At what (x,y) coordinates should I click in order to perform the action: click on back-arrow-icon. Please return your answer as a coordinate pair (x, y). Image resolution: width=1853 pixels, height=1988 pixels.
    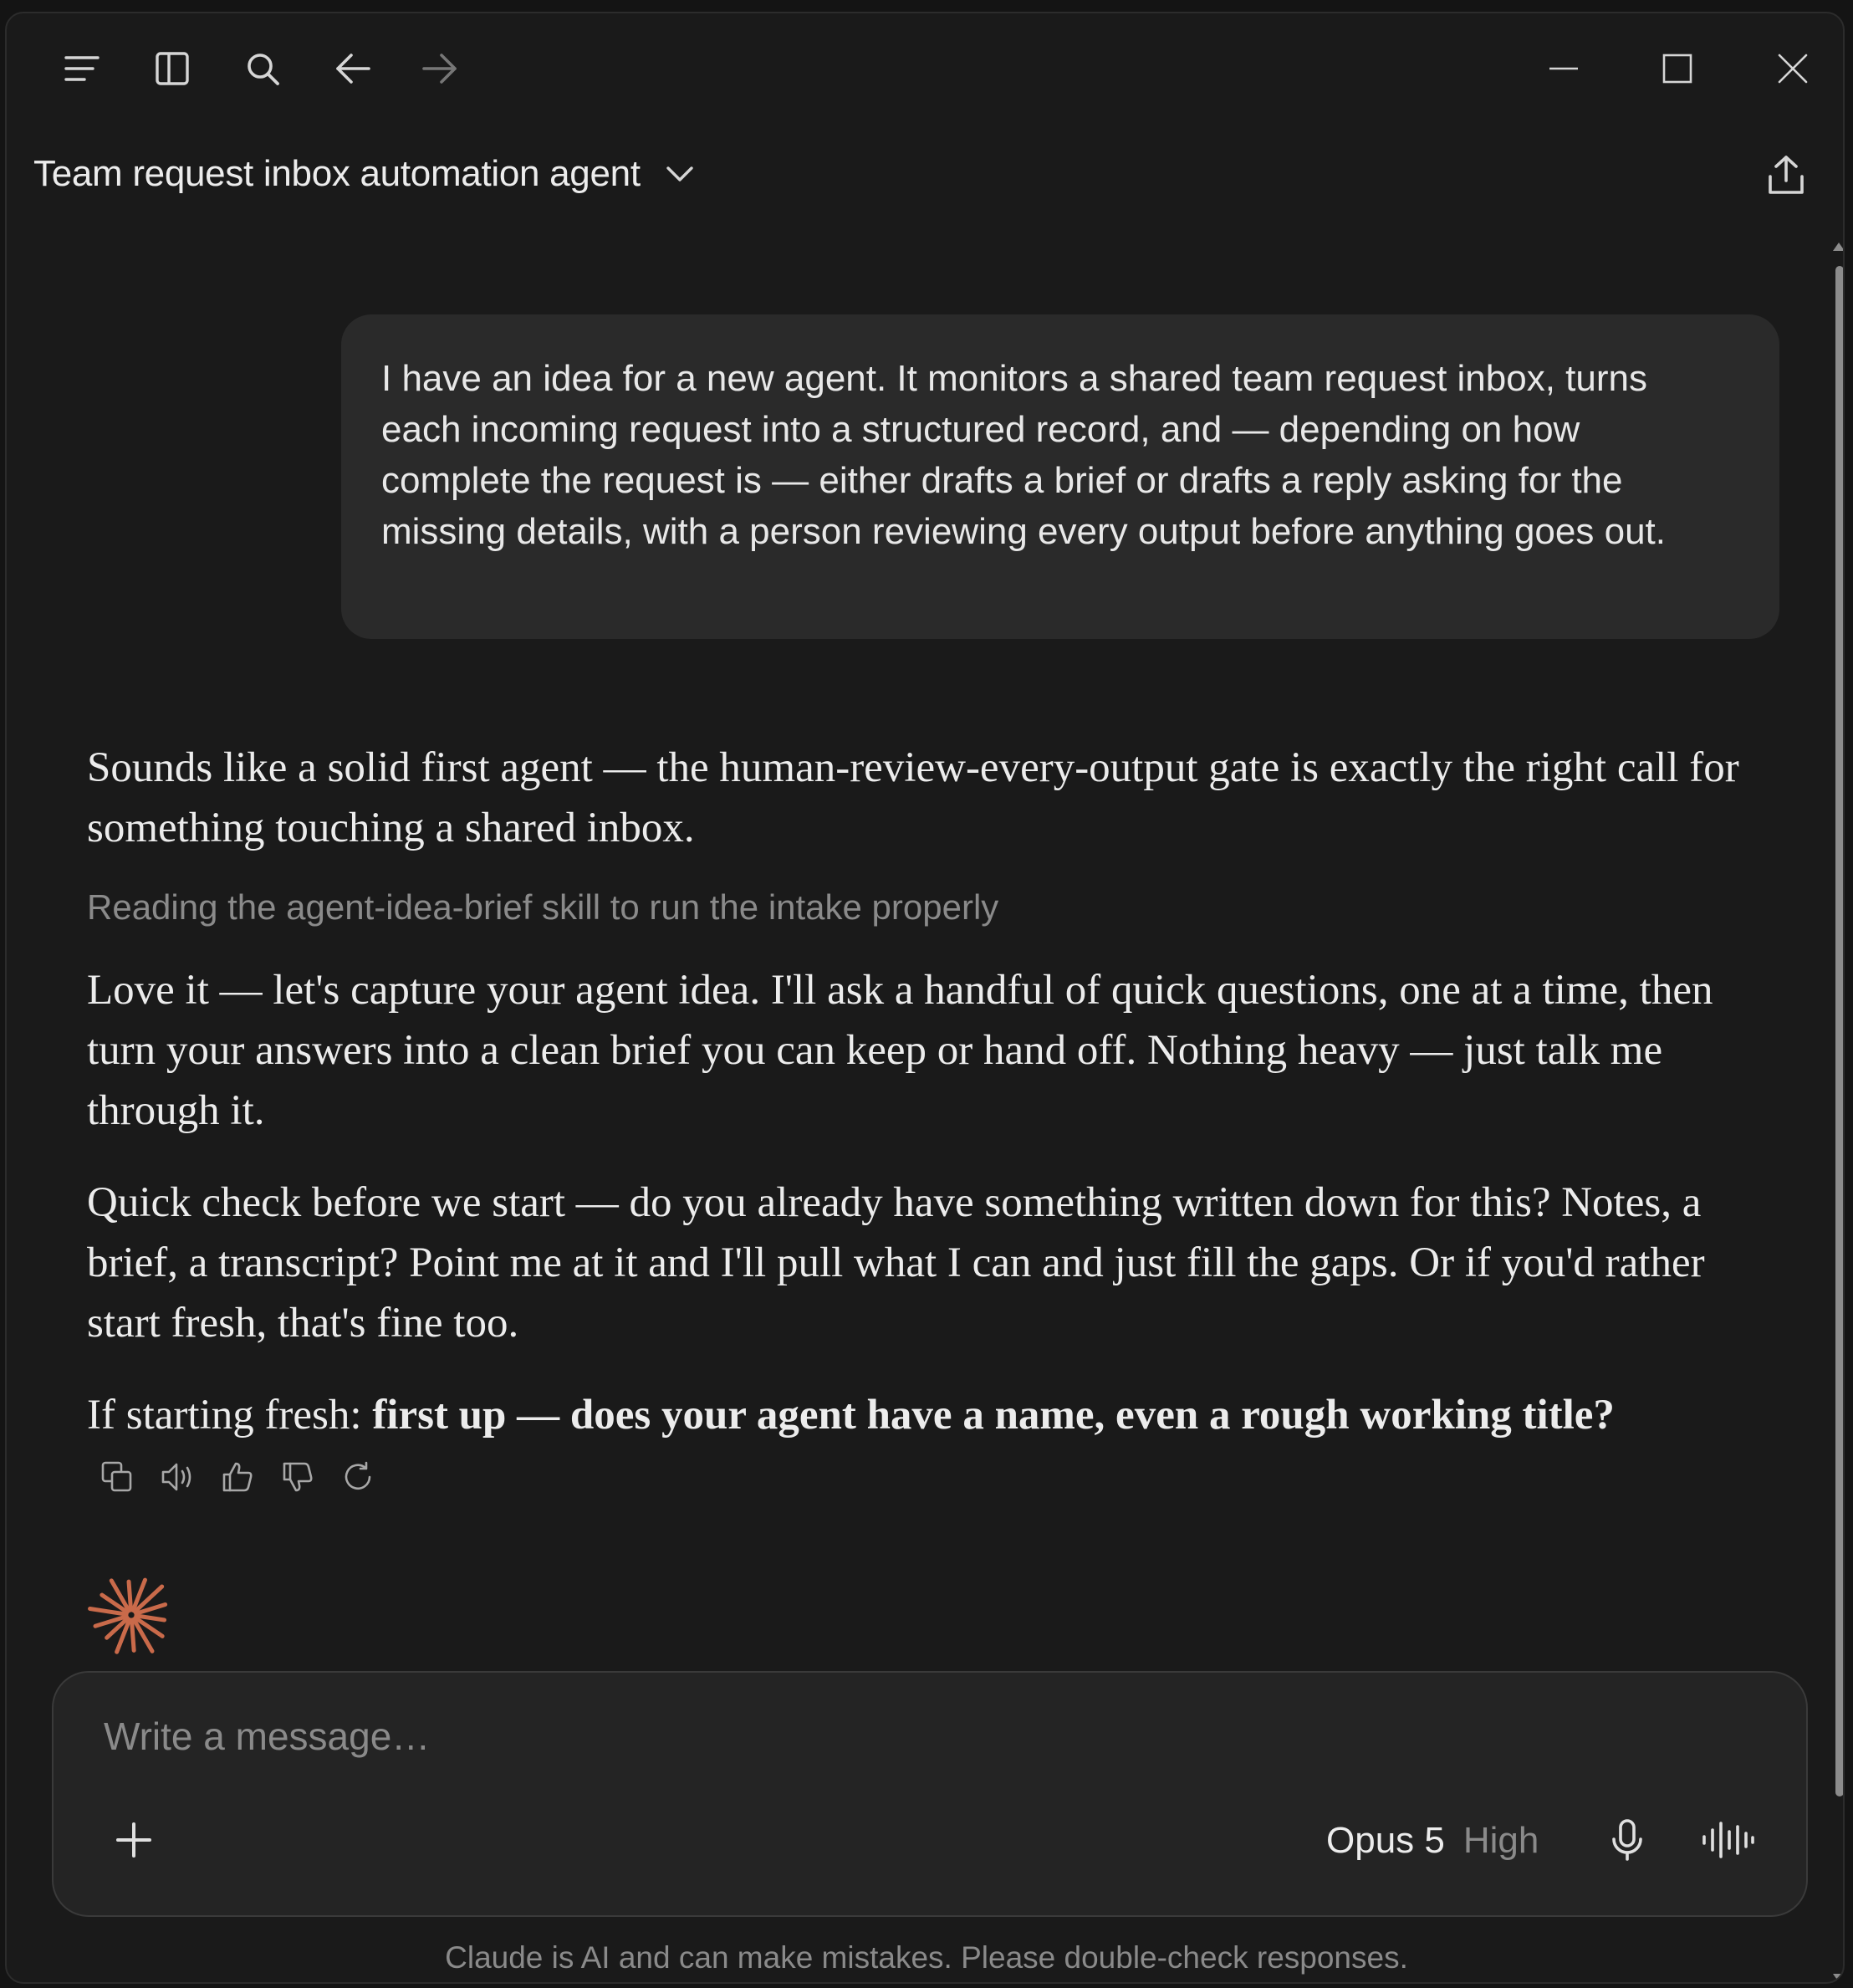
    Looking at the image, I should click on (352, 68).